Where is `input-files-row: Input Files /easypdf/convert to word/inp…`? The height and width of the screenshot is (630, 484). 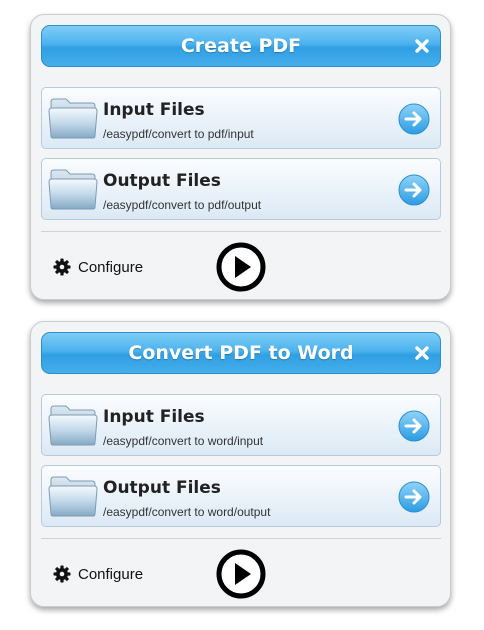 input-files-row: Input Files /easypdf/convert to word/inp… is located at coordinates (241, 425).